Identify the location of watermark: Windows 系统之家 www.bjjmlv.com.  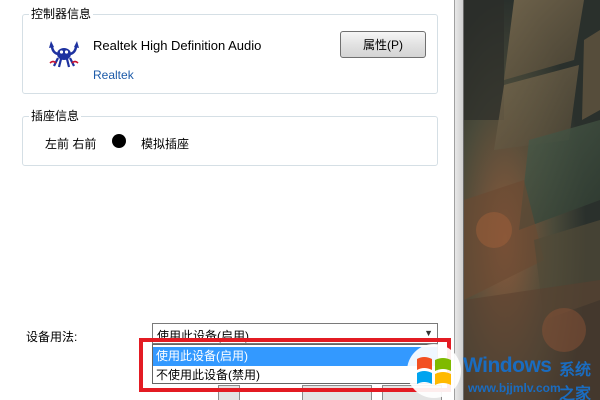
(502, 371).